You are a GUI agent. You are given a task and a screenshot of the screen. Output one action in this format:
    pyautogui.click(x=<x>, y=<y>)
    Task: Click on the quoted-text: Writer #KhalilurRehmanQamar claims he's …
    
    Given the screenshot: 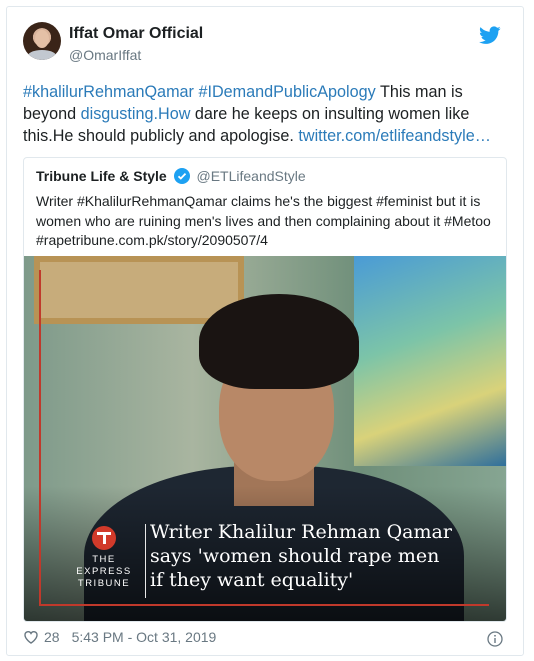 What is the action you would take?
    pyautogui.click(x=263, y=220)
    